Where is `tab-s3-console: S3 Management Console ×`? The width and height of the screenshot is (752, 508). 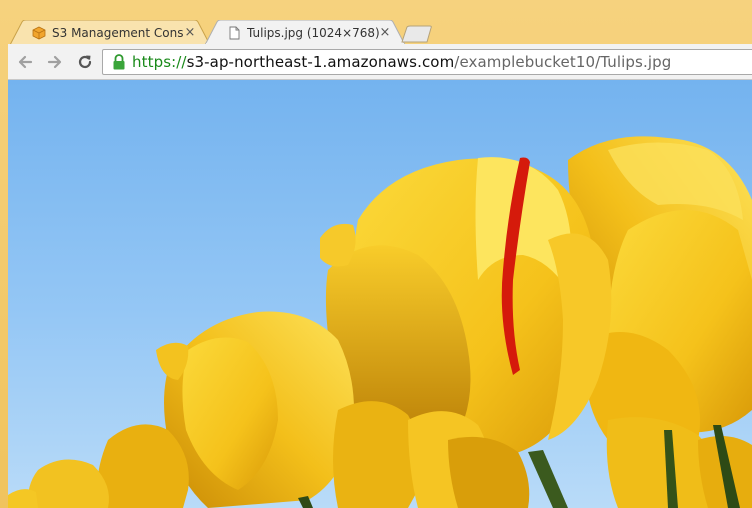
tab-s3-console: S3 Management Console × is located at coordinates (110, 32).